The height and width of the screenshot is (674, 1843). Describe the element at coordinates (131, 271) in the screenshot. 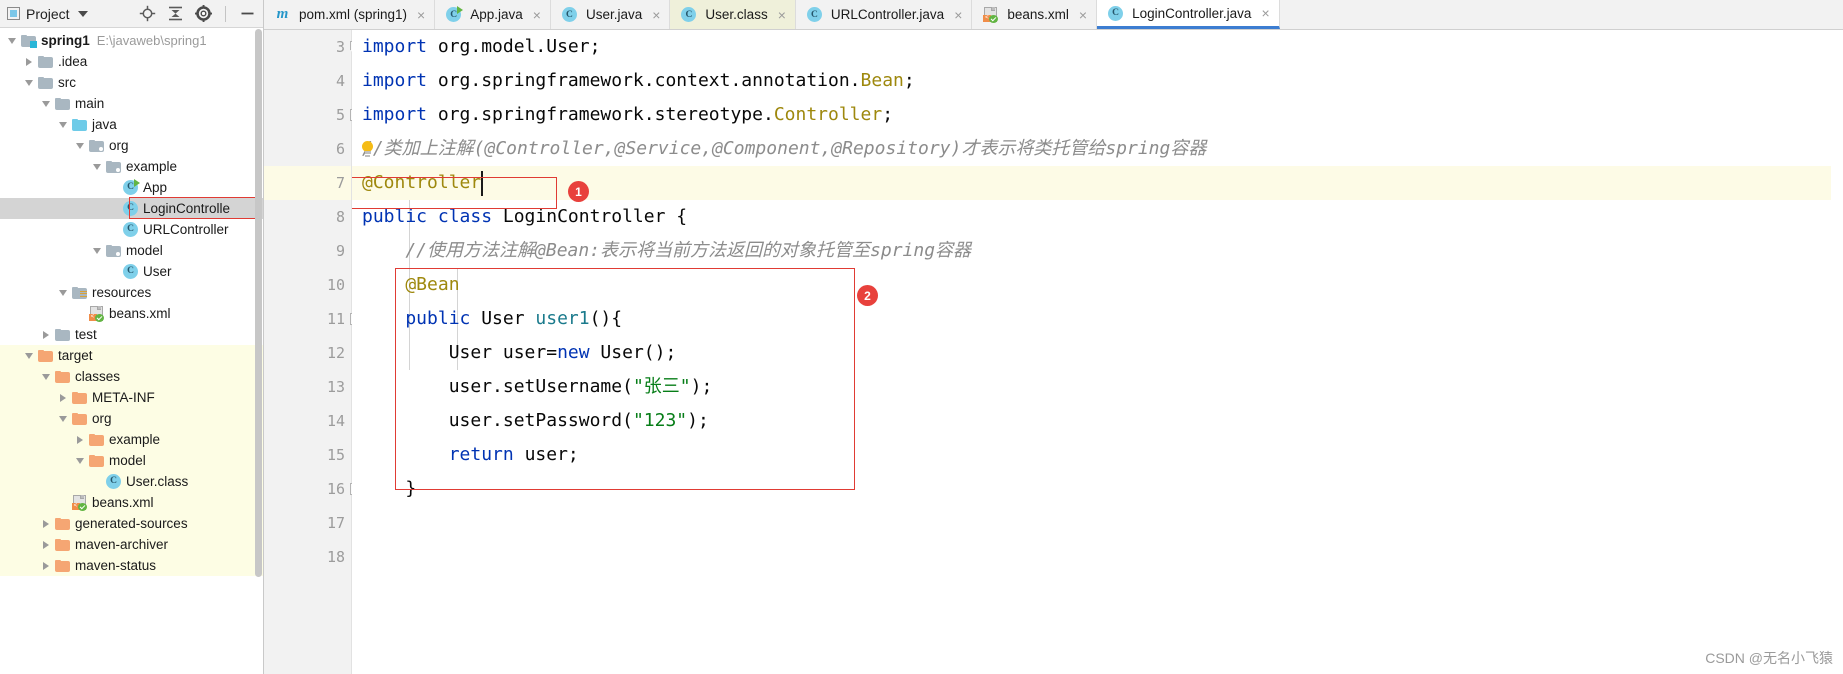

I see `tree-item-user: C User` at that location.